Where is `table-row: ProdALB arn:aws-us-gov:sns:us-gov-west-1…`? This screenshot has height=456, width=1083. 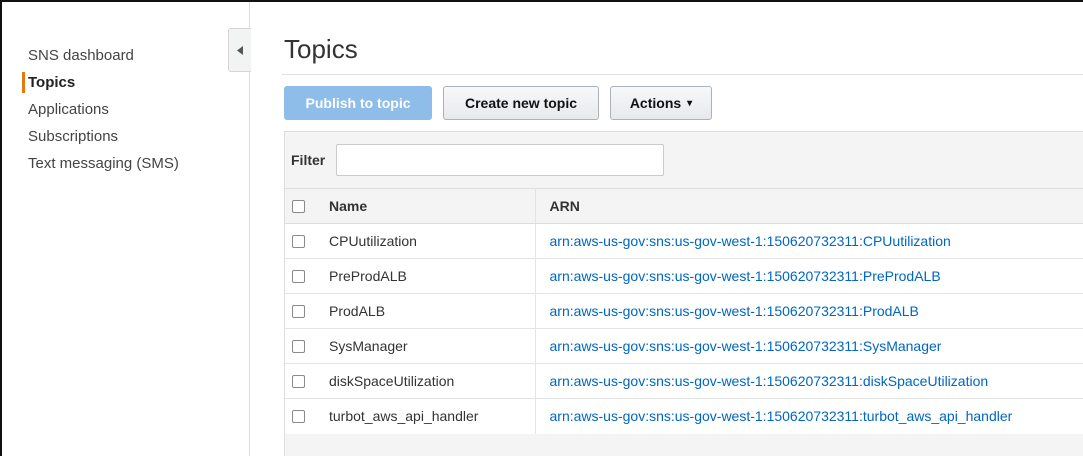 table-row: ProdALB arn:aws-us-gov:sns:us-gov-west-1… is located at coordinates (684, 311).